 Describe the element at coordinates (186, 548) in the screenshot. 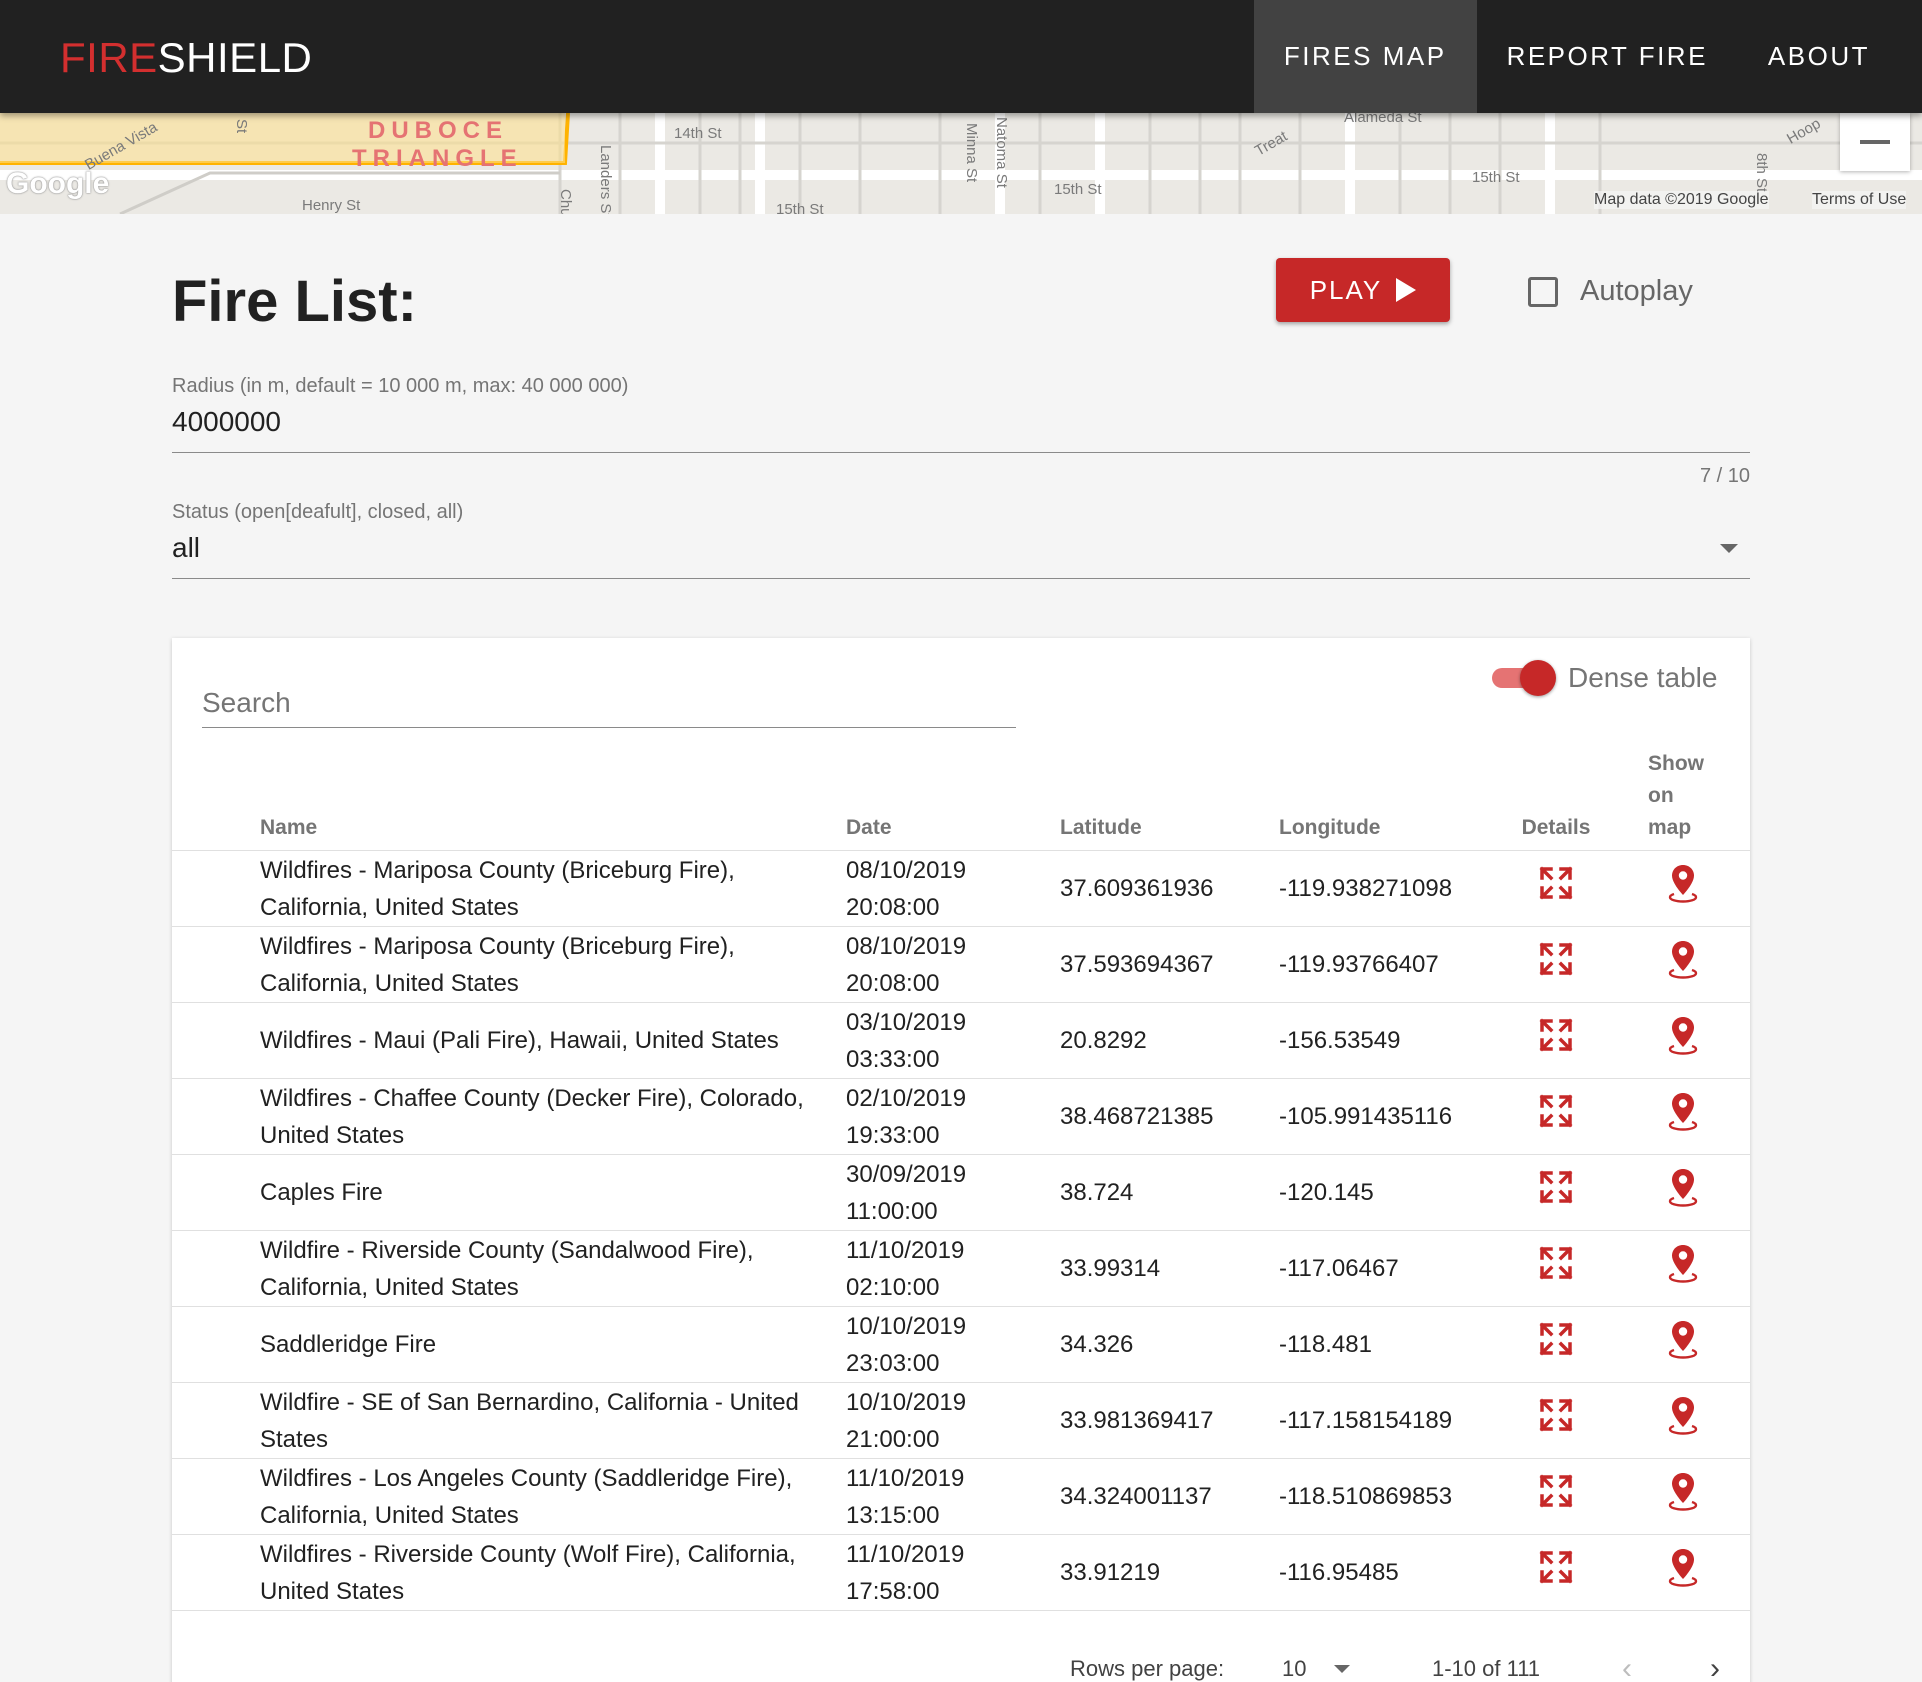

I see `status-select: all` at that location.